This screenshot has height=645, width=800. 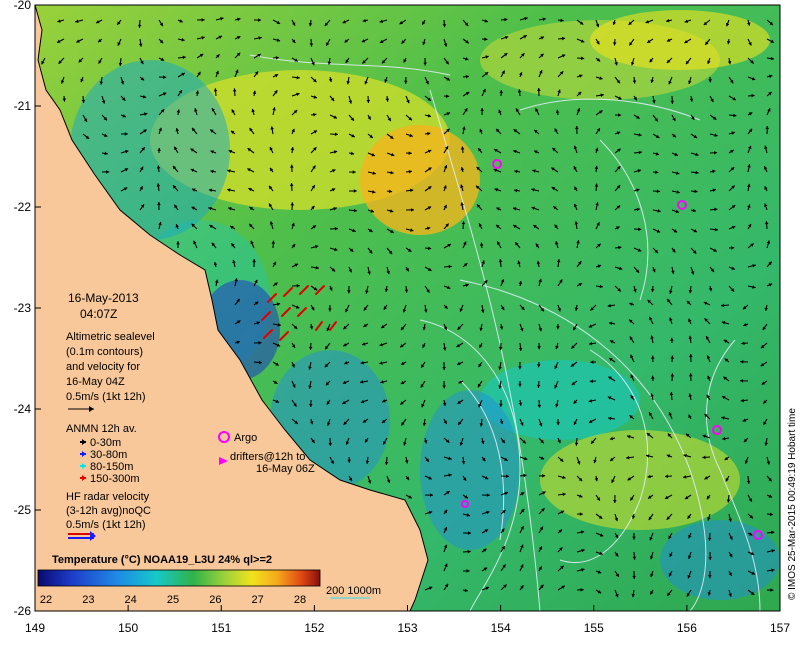 What do you see at coordinates (104, 352) in the screenshot?
I see `altimetry-line-2: (0.1m contours)` at bounding box center [104, 352].